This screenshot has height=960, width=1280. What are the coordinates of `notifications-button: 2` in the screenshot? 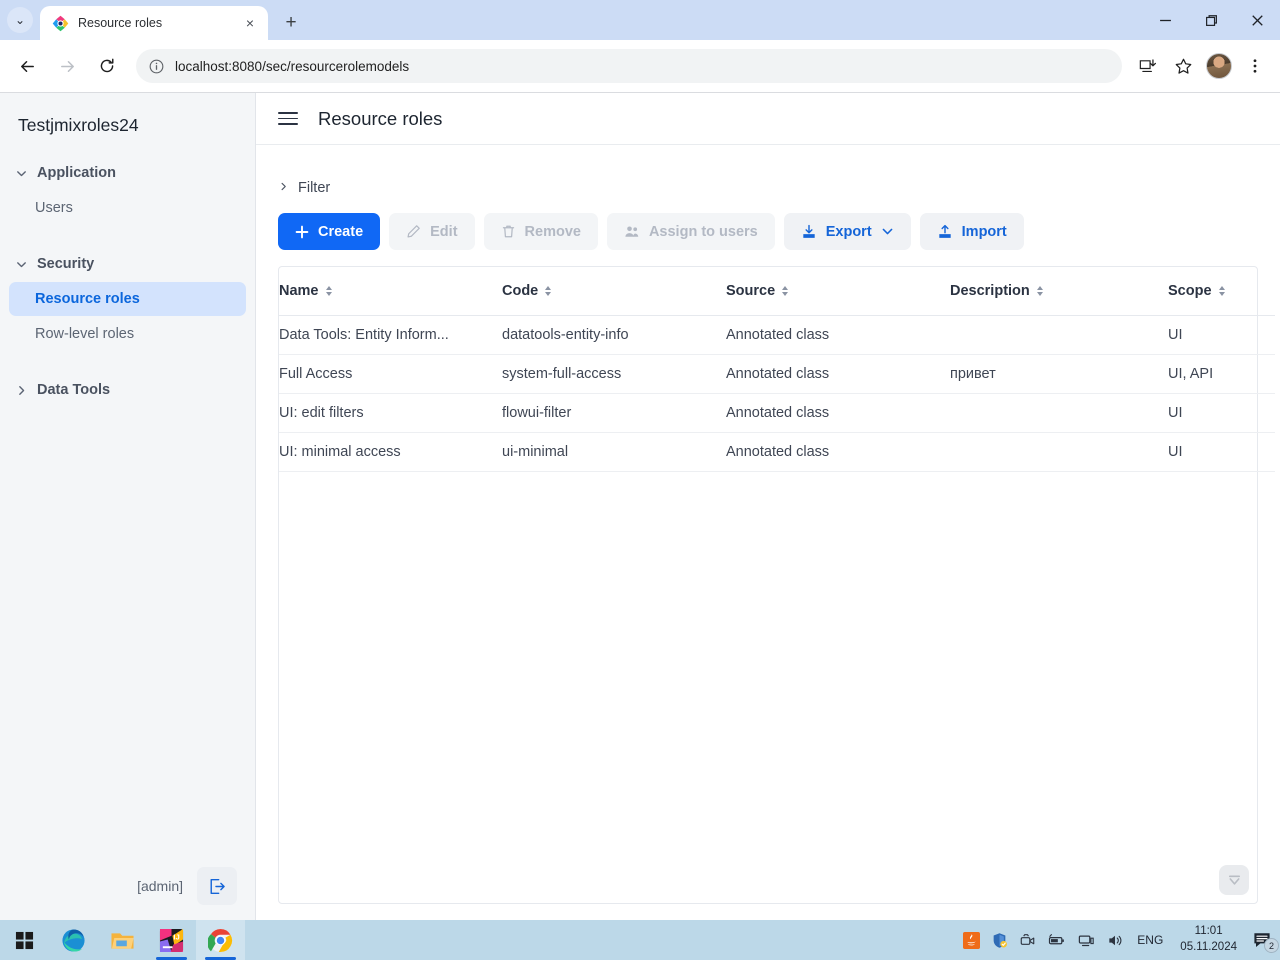 It's located at (1265, 941).